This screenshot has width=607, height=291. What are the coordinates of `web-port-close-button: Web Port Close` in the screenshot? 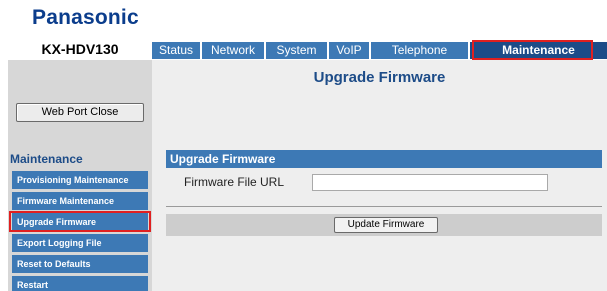 It's located at (80, 112).